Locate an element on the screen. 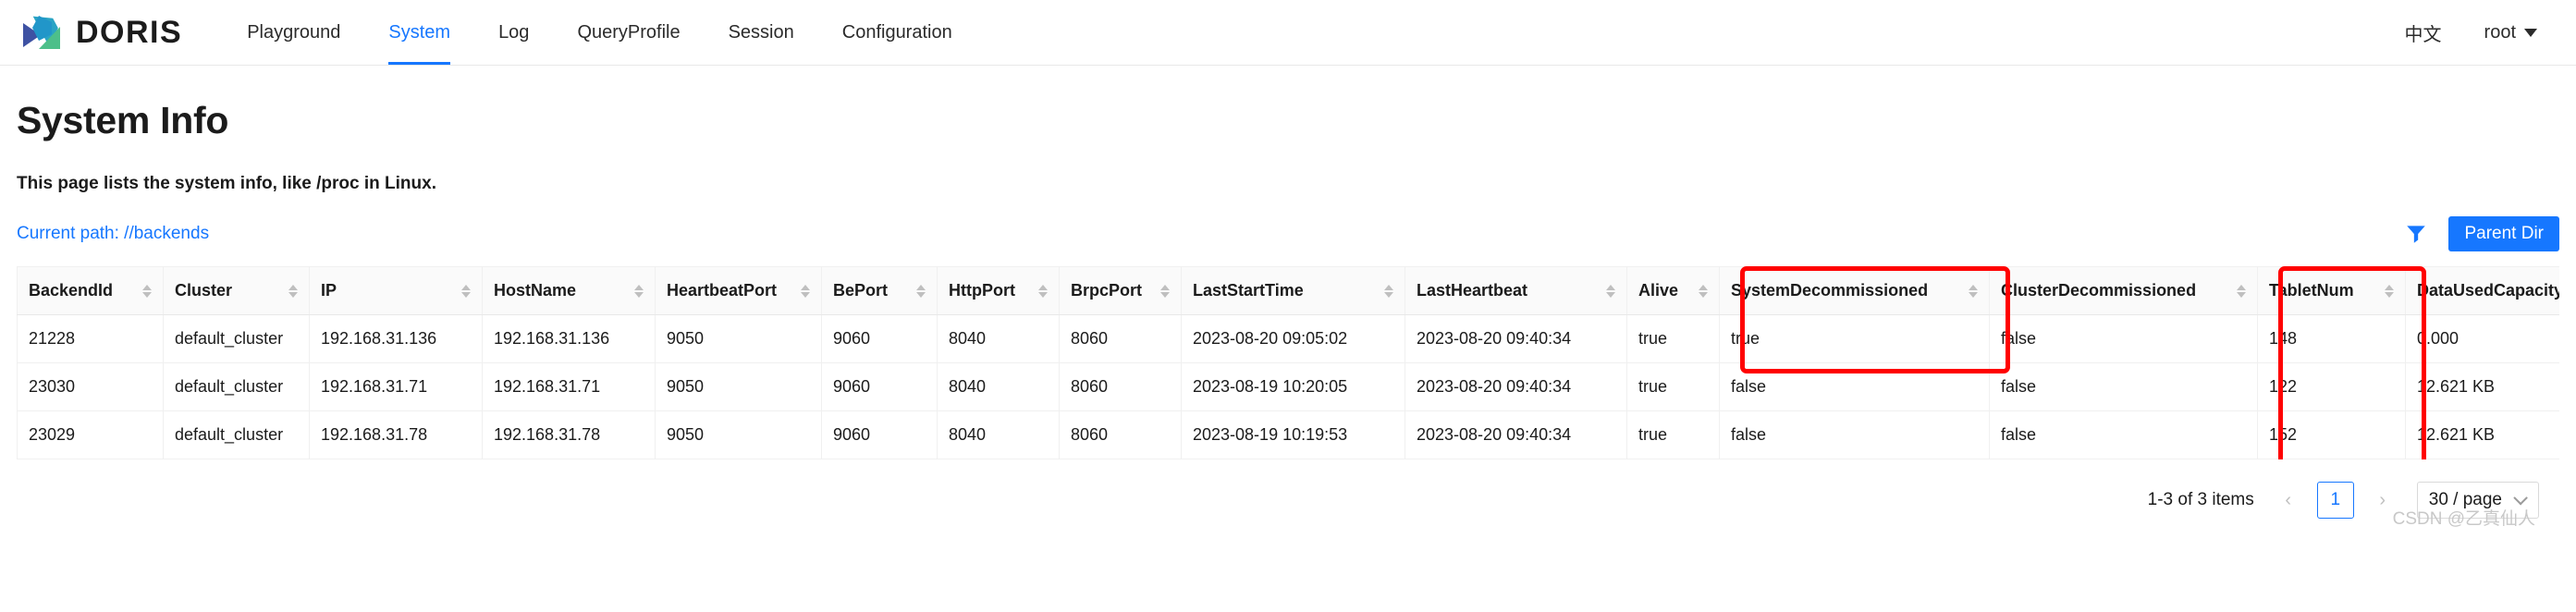 The height and width of the screenshot is (612, 2576). column-header-datausedcapacity: DataUsedCapacity is located at coordinates (2482, 290).